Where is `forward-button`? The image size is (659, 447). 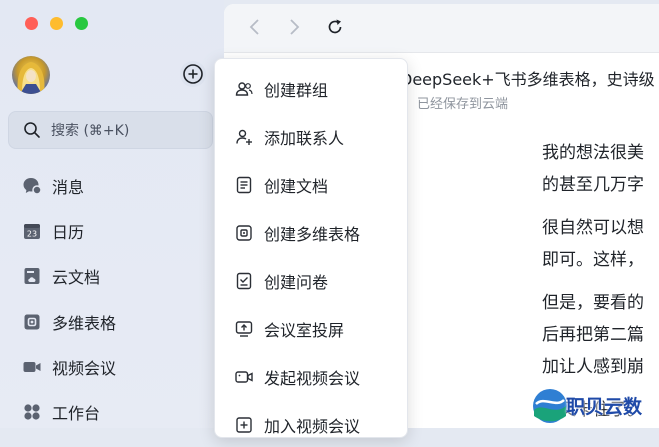 forward-button is located at coordinates (294, 27).